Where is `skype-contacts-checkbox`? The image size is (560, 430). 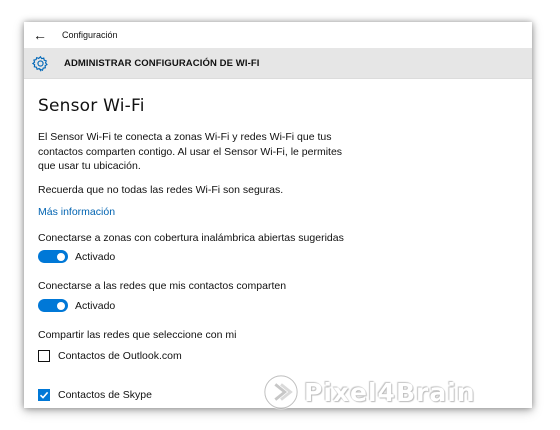 skype-contacts-checkbox is located at coordinates (44, 395).